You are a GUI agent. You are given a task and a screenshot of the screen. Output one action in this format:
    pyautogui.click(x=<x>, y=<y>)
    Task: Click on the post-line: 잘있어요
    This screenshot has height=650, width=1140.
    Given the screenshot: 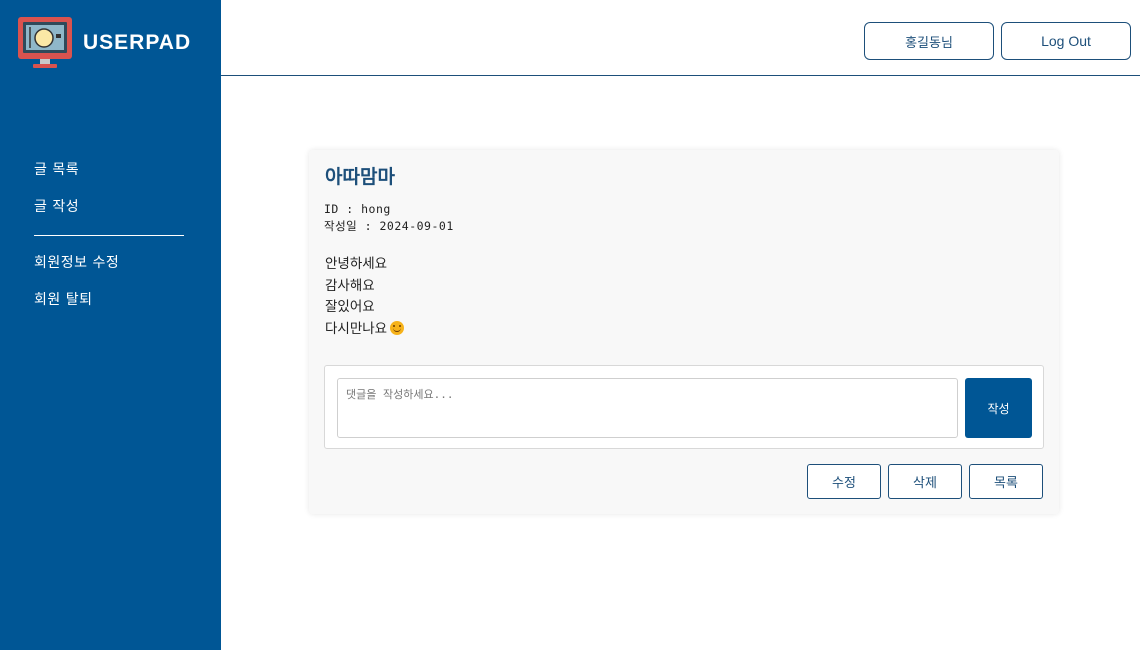 What is the action you would take?
    pyautogui.click(x=350, y=307)
    